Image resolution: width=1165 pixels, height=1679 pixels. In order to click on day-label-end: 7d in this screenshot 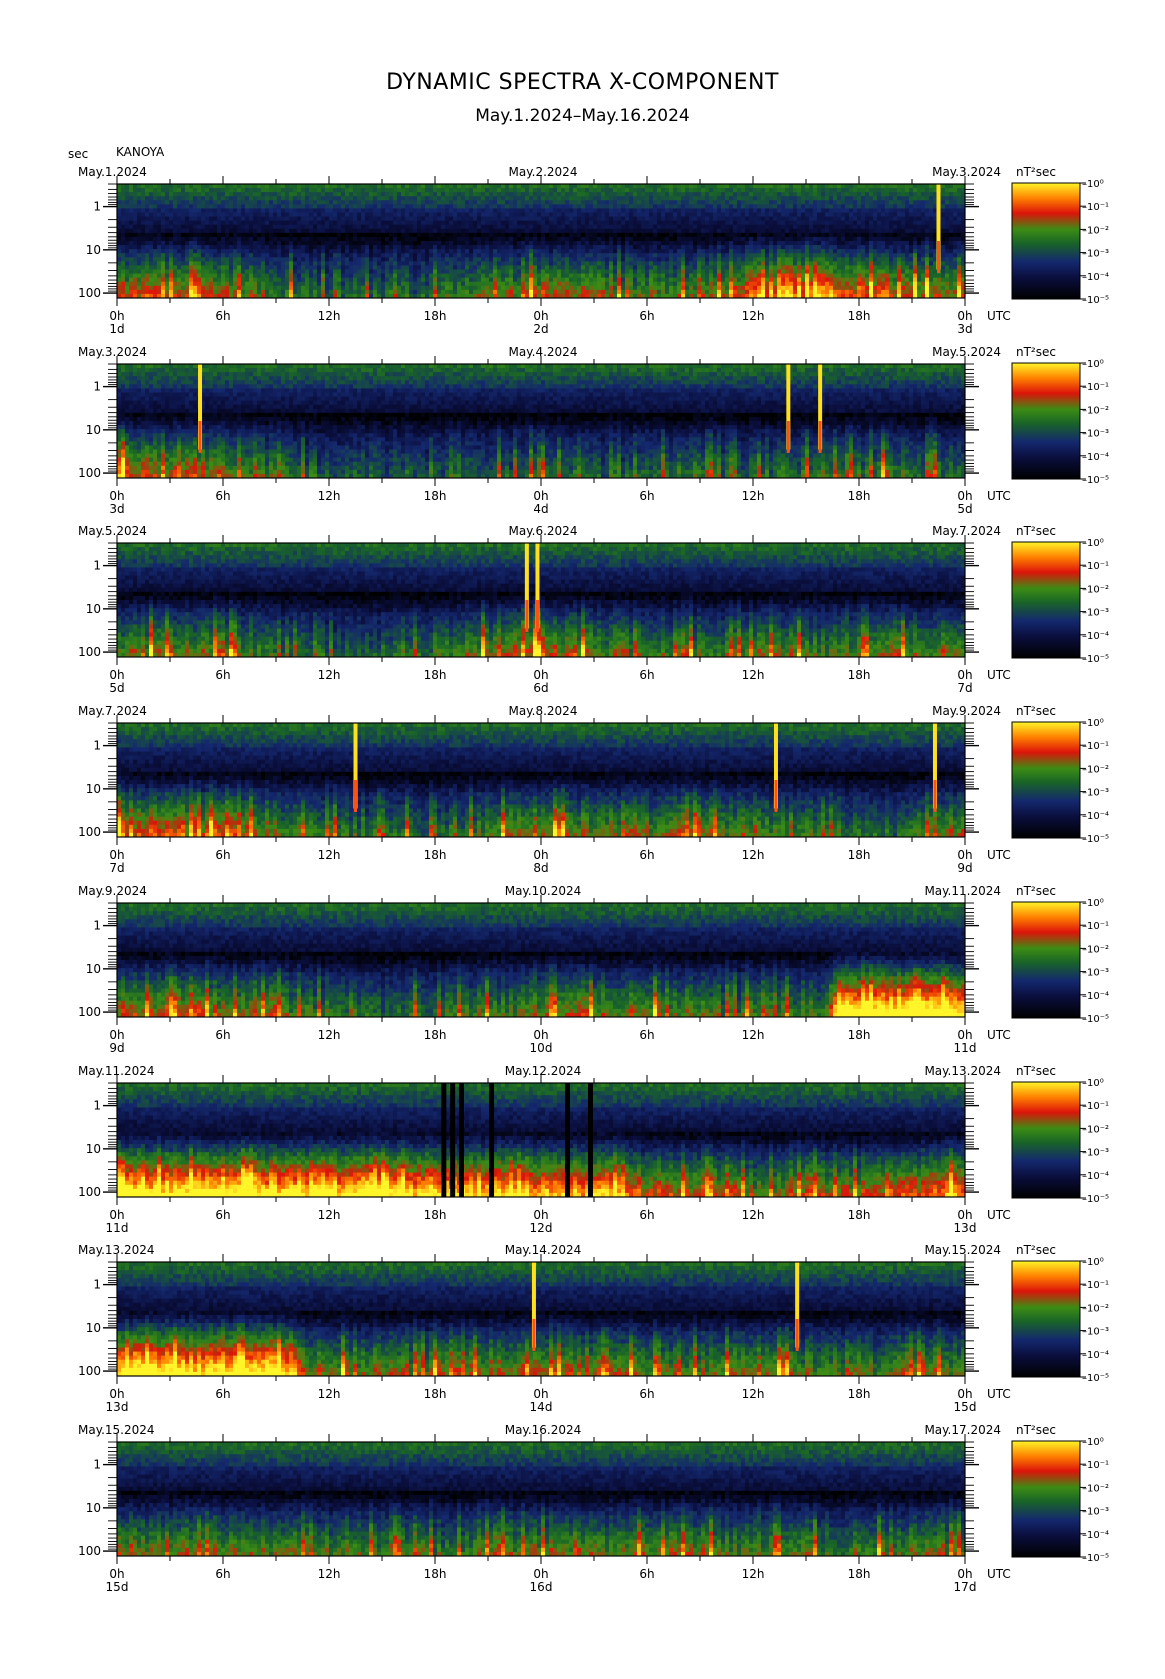, I will do `click(964, 688)`.